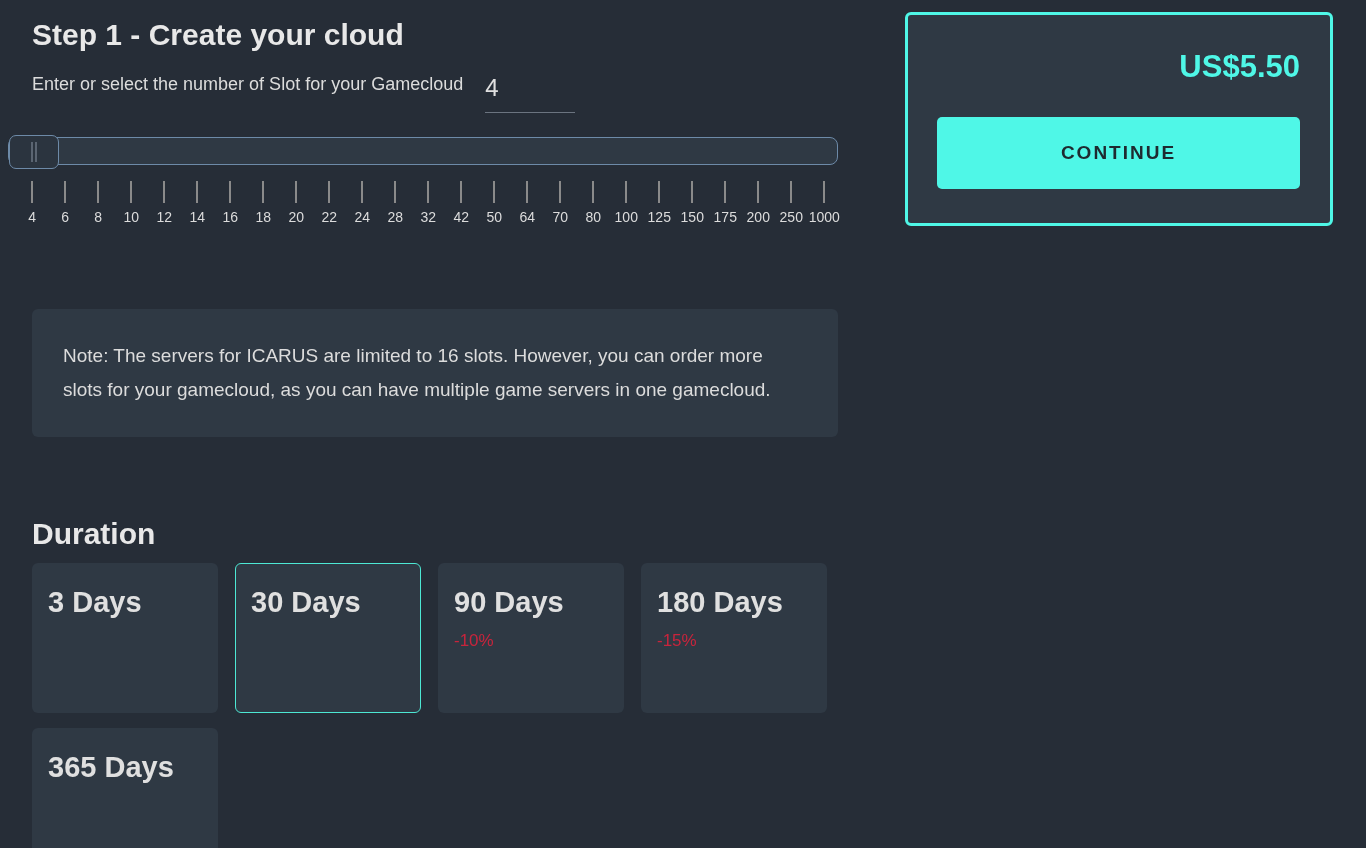  I want to click on slots-field: 4, so click(530, 91).